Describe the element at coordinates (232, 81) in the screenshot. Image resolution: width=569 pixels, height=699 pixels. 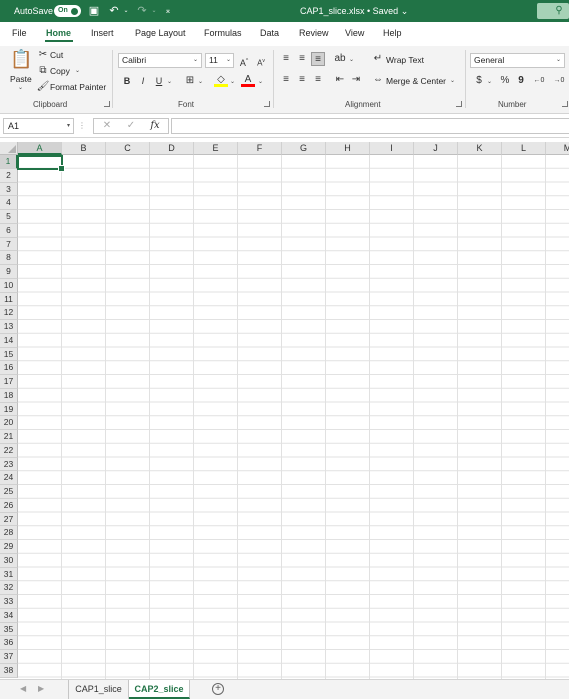
I see `fill-color-dropdown-icon: ⌄` at that location.